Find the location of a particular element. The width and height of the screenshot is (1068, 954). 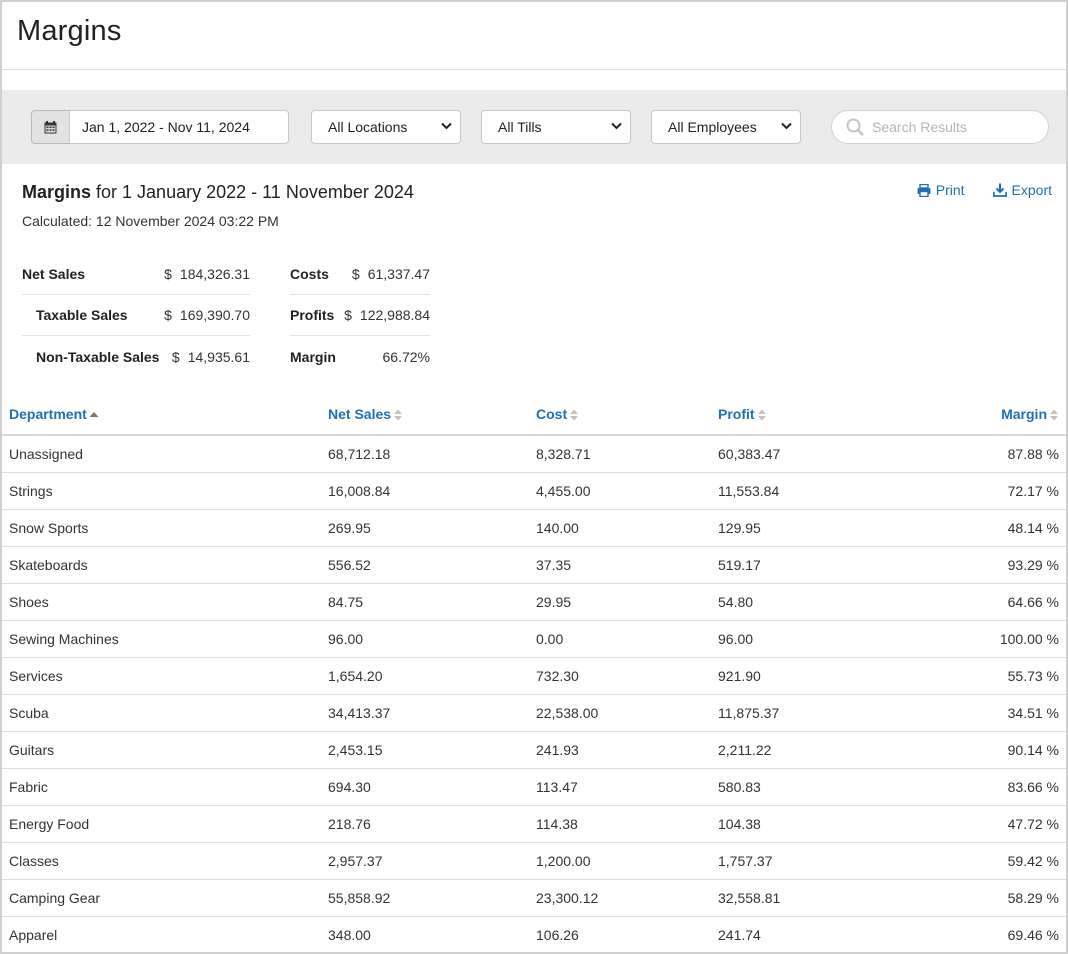

cell-profit: 241.74 is located at coordinates (811, 934).